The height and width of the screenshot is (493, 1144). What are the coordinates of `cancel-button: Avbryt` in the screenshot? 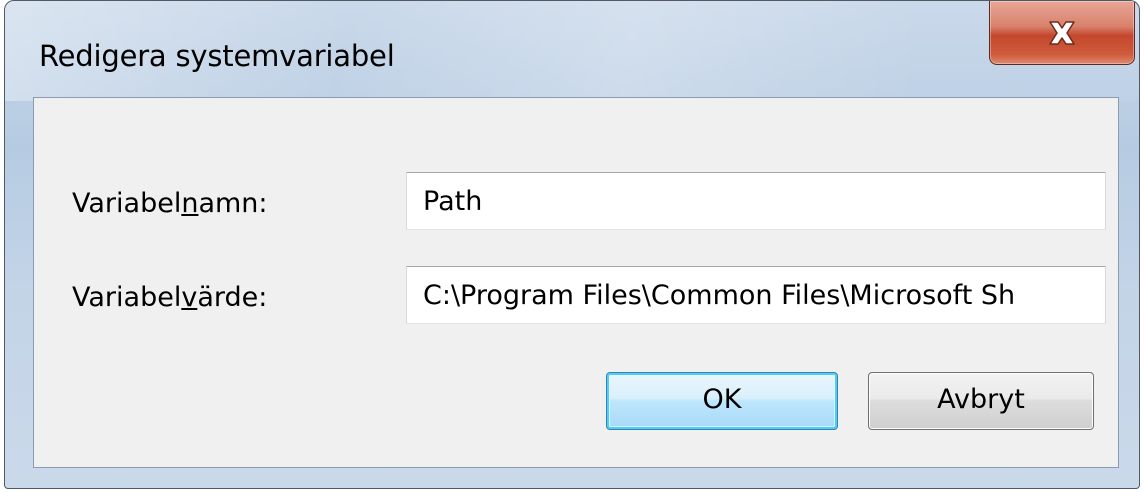 It's located at (981, 401).